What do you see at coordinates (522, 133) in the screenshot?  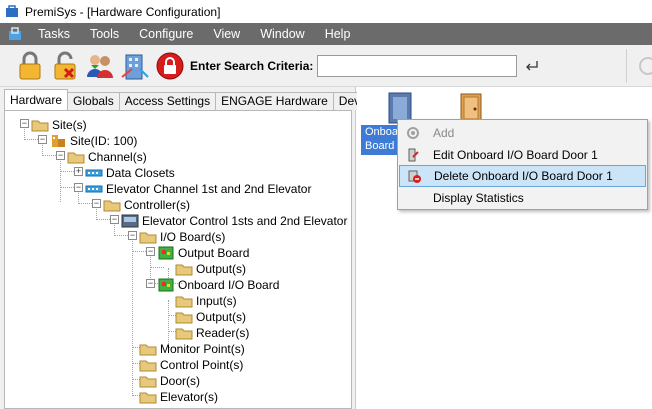 I see `context-item-add: Add` at bounding box center [522, 133].